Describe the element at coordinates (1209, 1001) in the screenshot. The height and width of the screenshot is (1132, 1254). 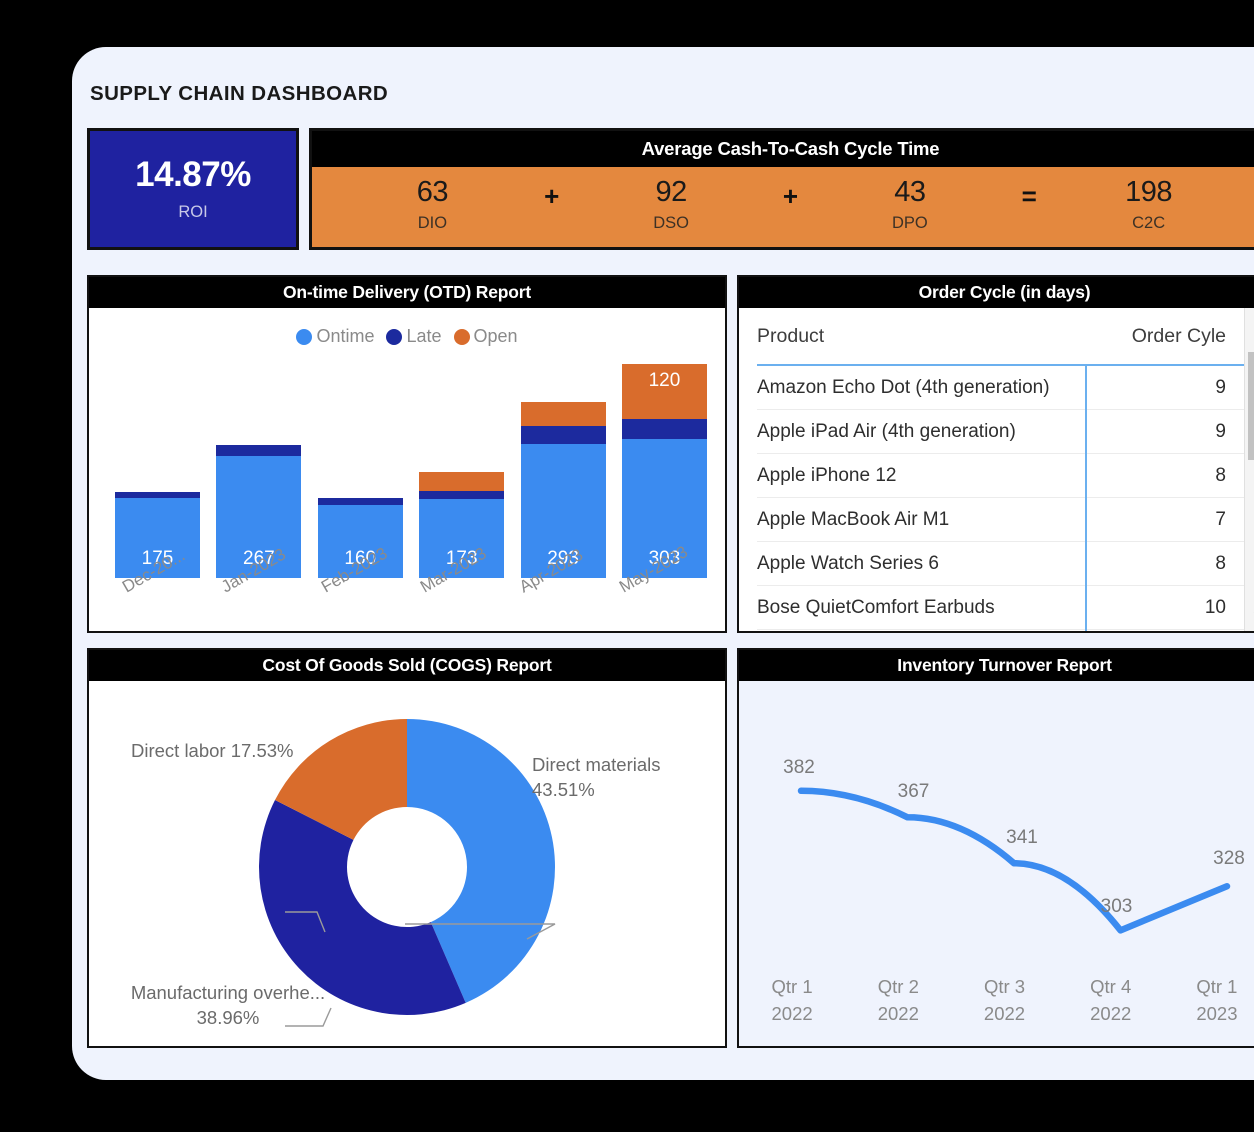
I see `x-axis-tick-label: Qtr 1 2023` at that location.